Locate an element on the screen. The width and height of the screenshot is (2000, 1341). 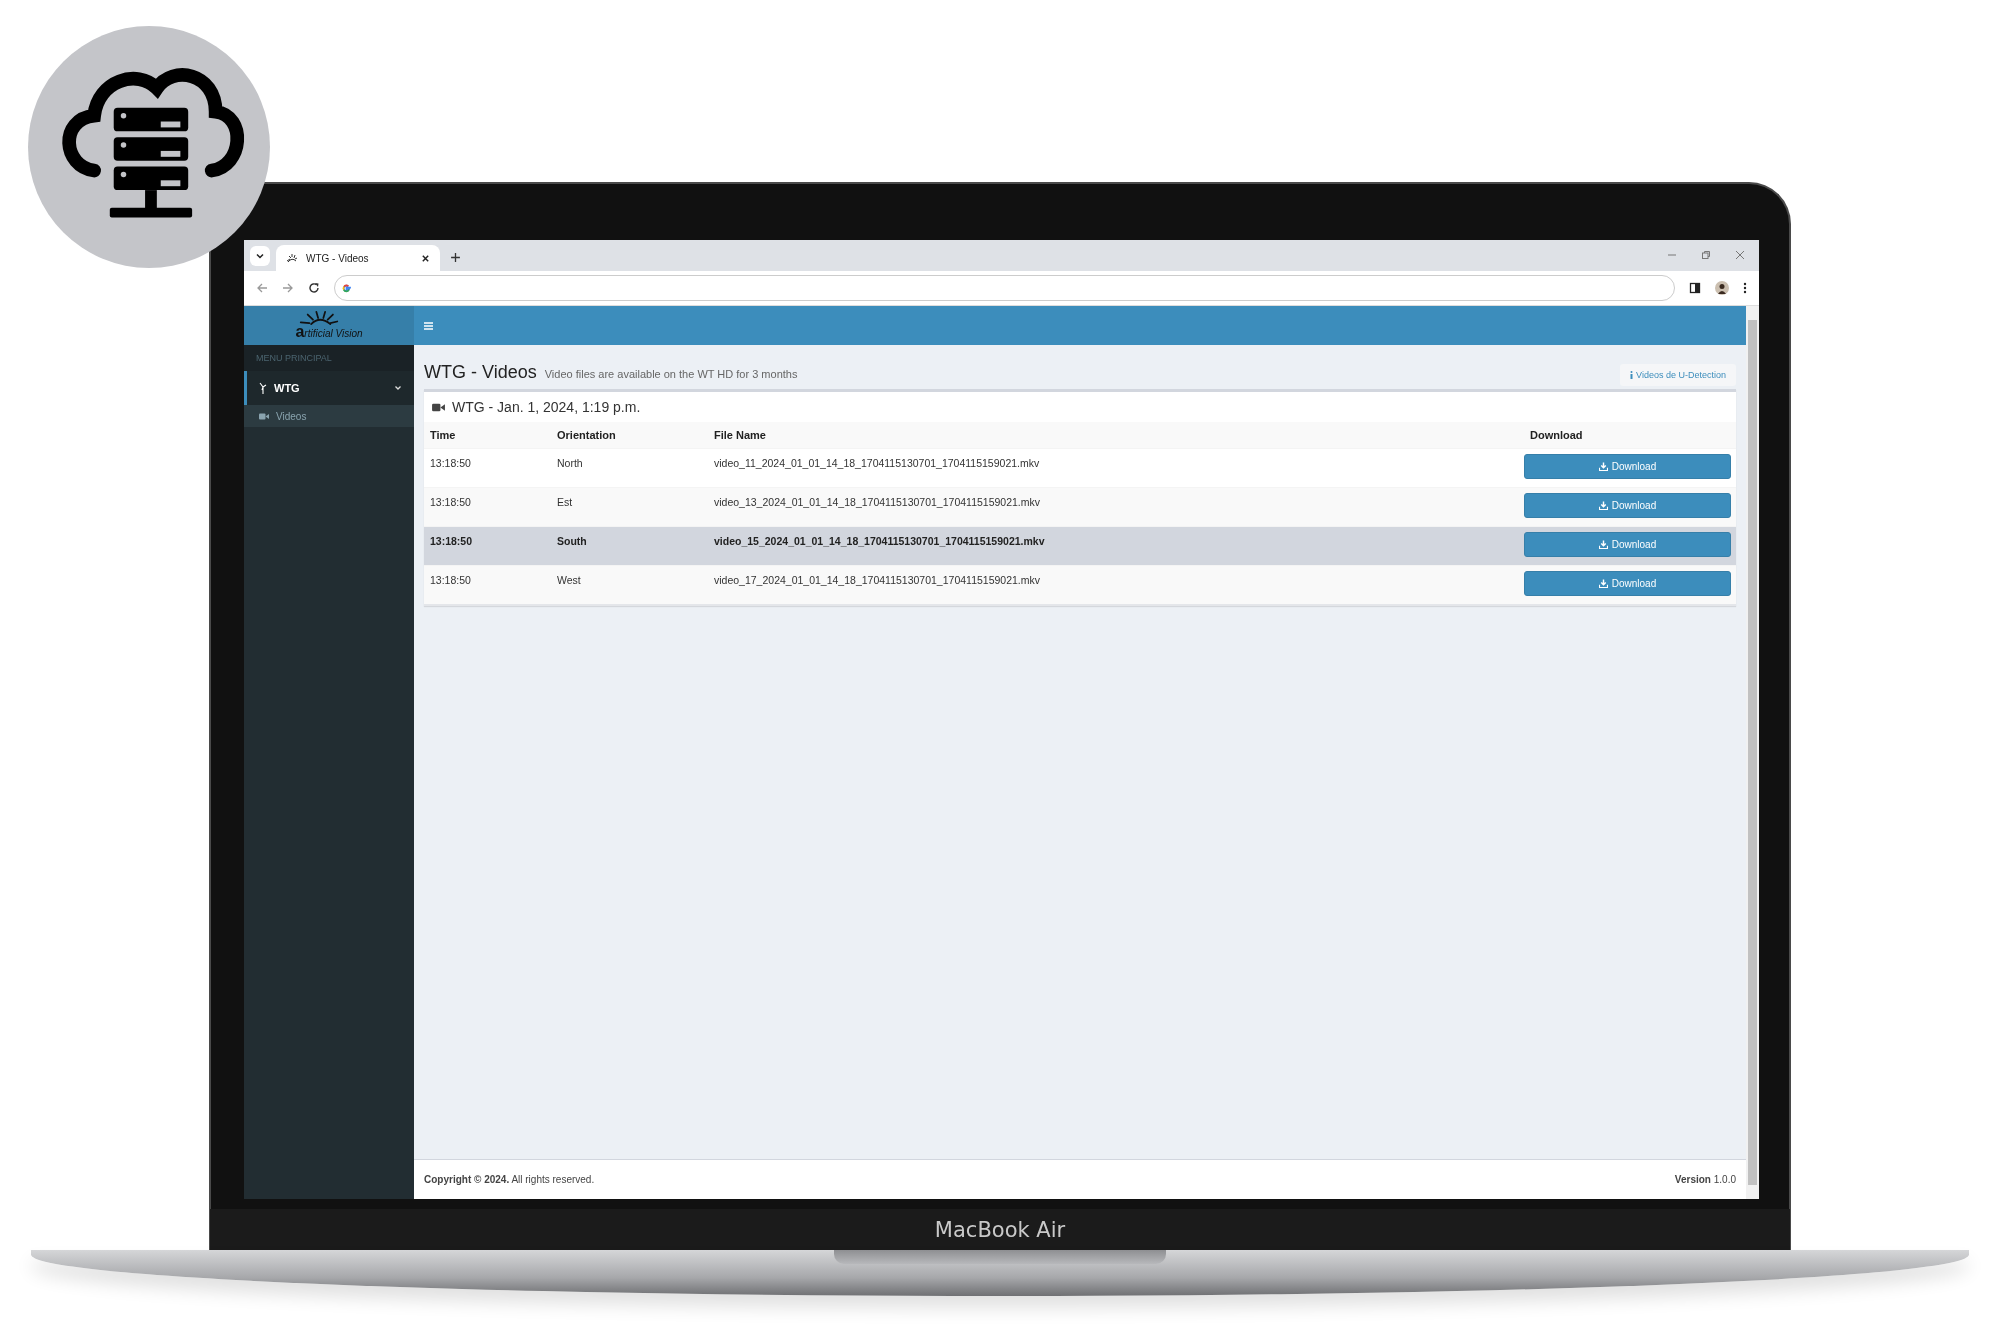
table-row: 13:18:50 North video_11_2024_01_01_14_18_1704115130701_1704115159021.mkv Download is located at coordinates (1080, 468).